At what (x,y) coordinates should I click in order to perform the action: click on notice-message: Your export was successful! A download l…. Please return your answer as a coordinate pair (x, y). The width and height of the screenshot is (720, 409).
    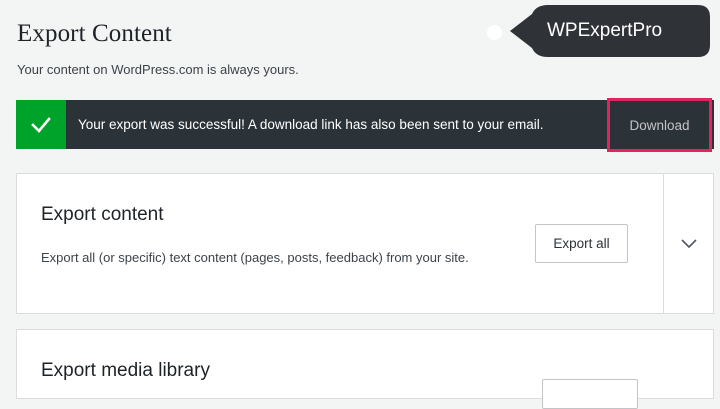
    Looking at the image, I should click on (311, 124).